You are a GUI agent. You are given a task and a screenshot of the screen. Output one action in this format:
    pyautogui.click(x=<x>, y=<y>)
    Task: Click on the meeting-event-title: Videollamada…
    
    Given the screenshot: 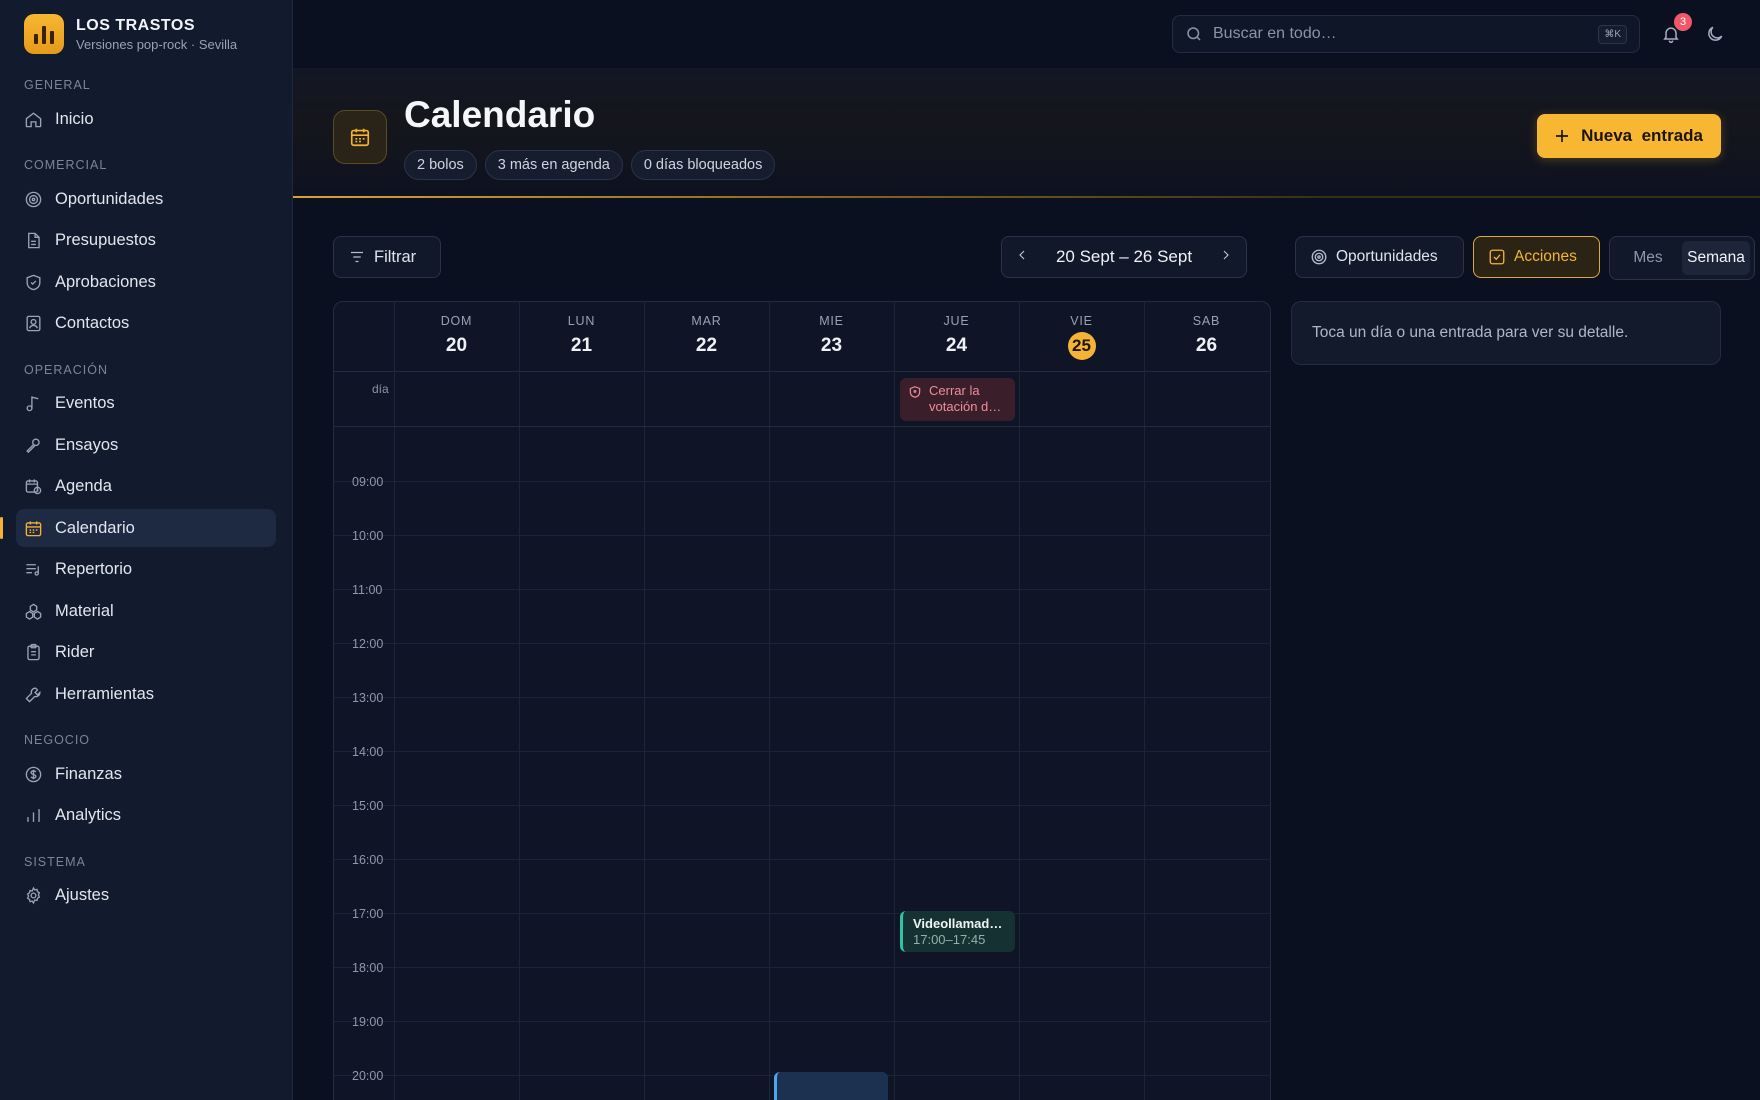 What is the action you would take?
    pyautogui.click(x=960, y=923)
    